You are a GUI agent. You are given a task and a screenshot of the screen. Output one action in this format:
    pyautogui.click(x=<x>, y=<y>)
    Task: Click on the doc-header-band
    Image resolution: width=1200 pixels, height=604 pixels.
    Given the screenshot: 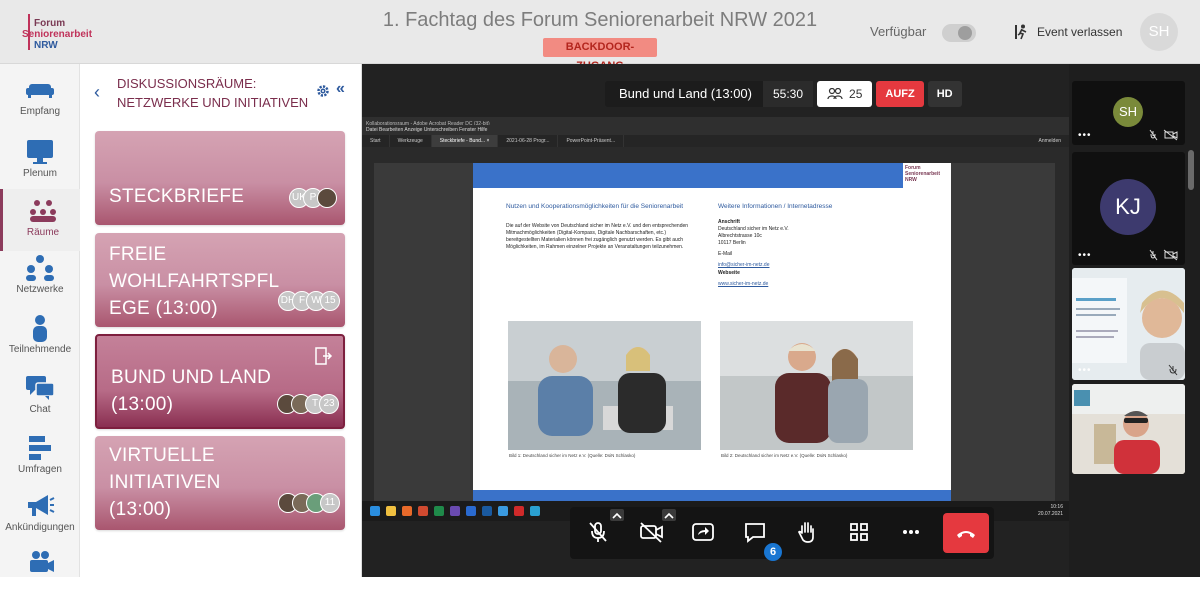 What is the action you would take?
    pyautogui.click(x=688, y=175)
    